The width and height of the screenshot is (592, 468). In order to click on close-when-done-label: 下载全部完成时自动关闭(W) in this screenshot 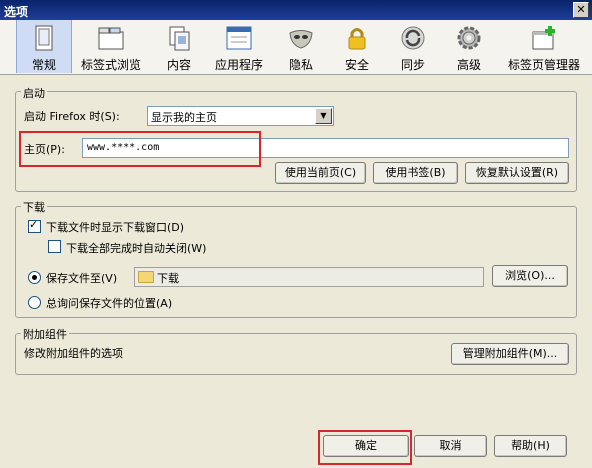, I will do `click(136, 248)`.